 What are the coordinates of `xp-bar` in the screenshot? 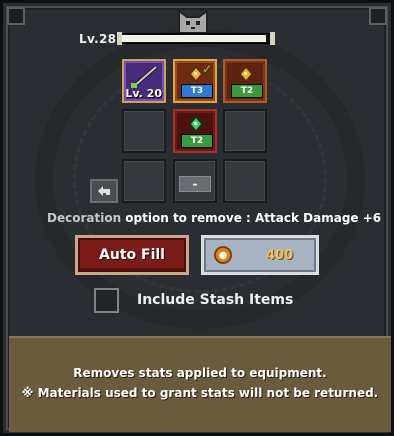 It's located at (196, 38).